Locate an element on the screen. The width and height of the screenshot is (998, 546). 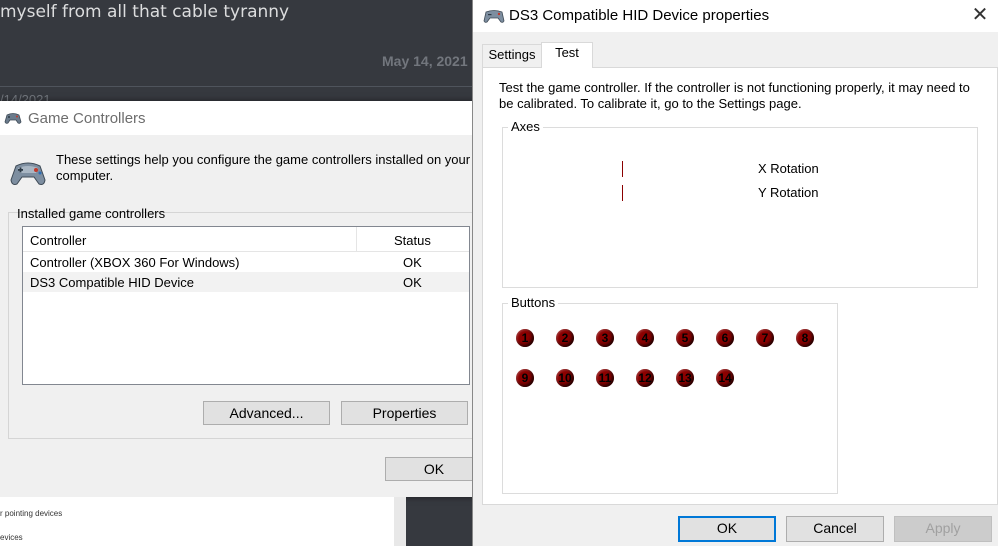
device-manager-strip: r pointing devices evices is located at coordinates (203, 521).